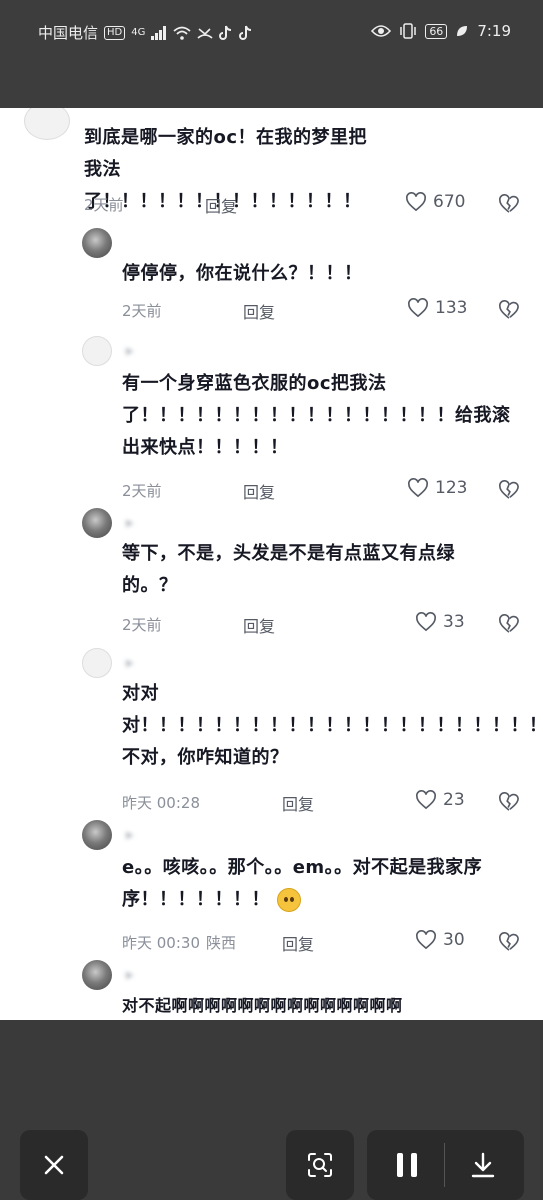 The height and width of the screenshot is (1200, 543). What do you see at coordinates (494, 31) in the screenshot?
I see `clock: 7:19` at bounding box center [494, 31].